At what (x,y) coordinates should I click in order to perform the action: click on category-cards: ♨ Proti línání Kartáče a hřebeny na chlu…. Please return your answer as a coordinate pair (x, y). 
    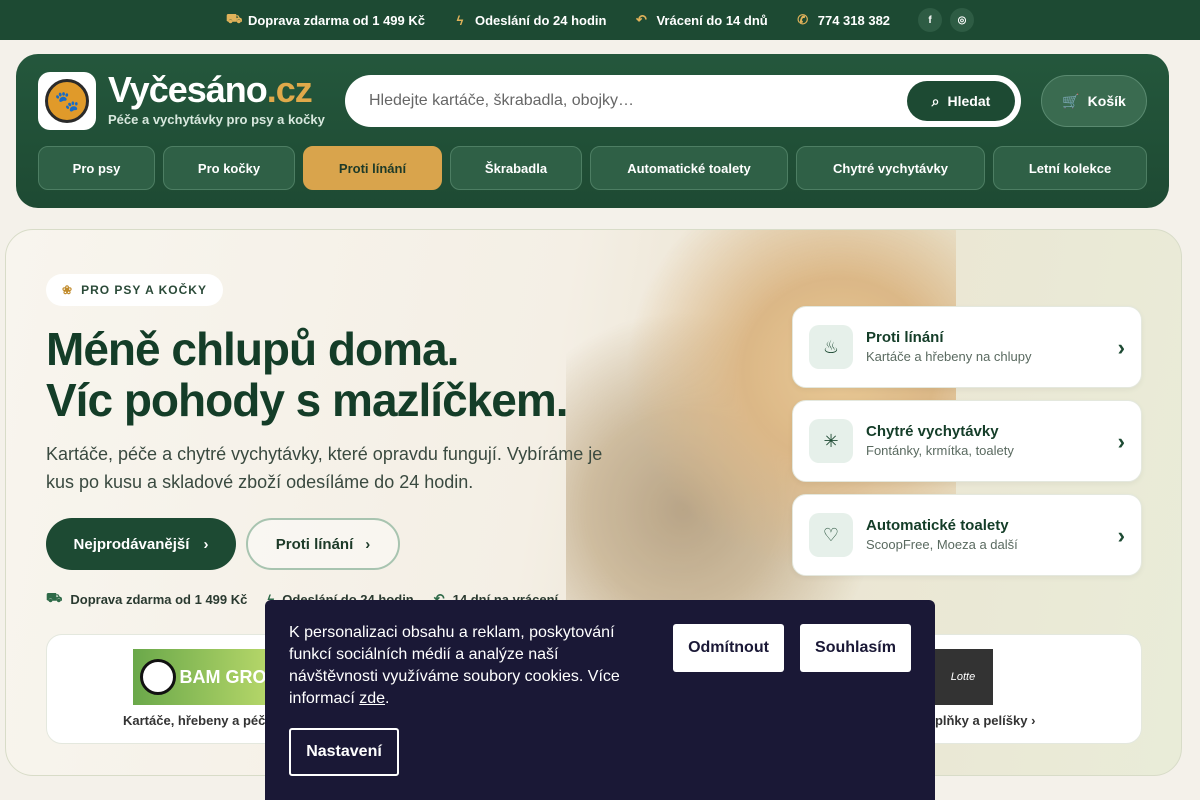
    Looking at the image, I should click on (967, 447).